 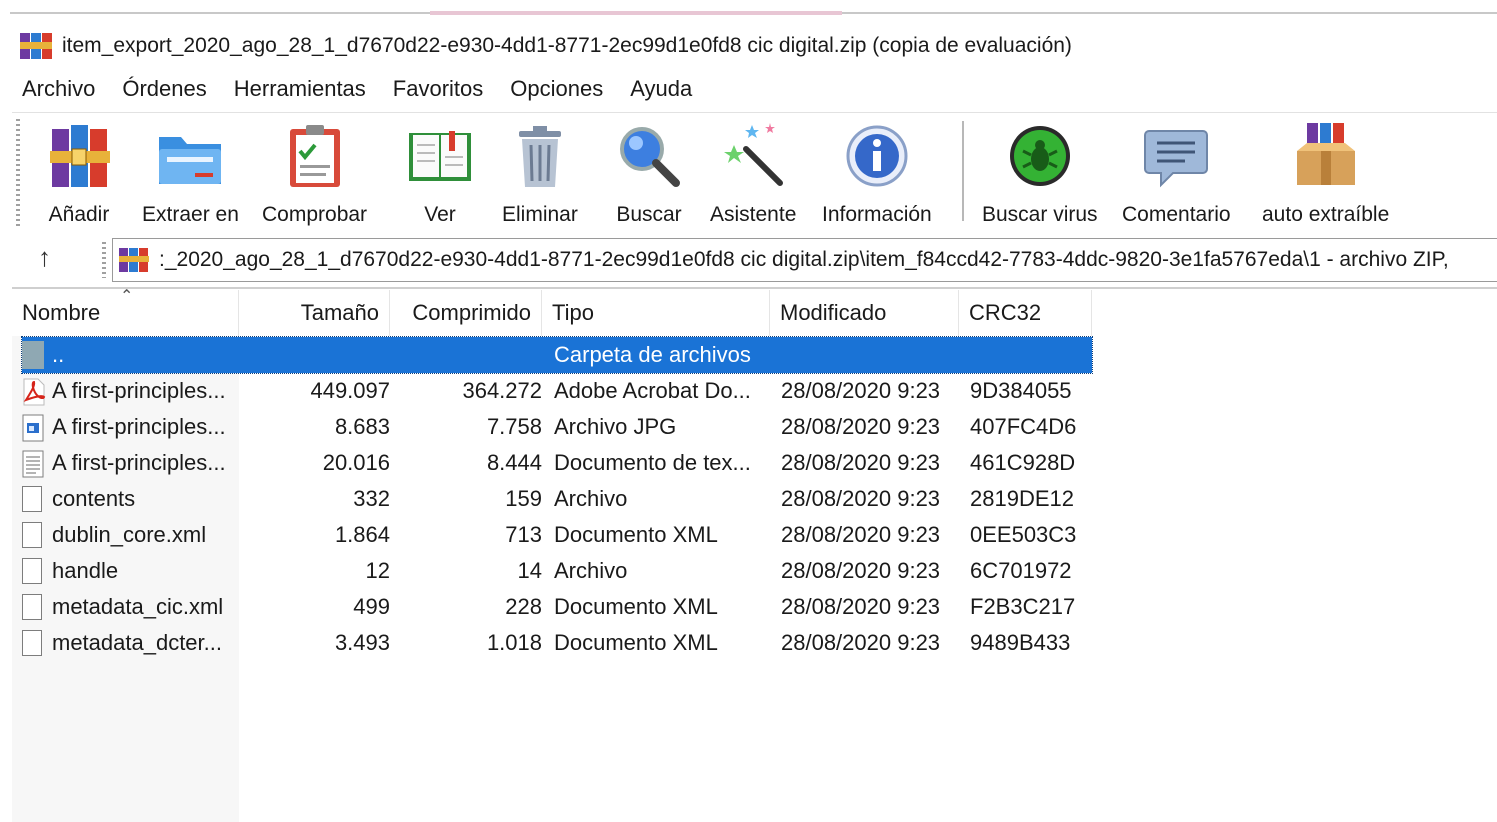 What do you see at coordinates (33, 428) in the screenshot?
I see `image-file-icon` at bounding box center [33, 428].